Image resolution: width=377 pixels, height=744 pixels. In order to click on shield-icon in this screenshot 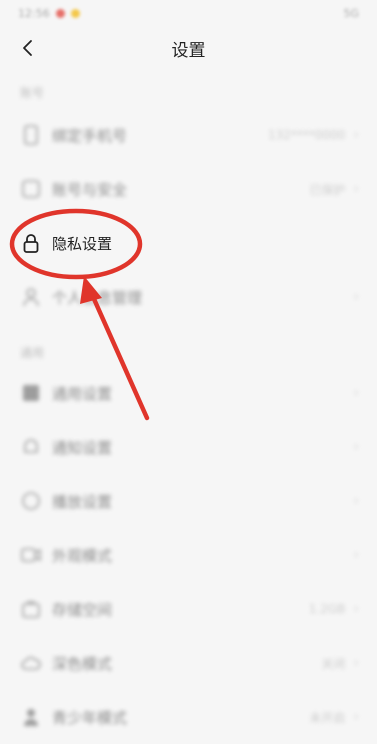, I will do `click(31, 189)`.